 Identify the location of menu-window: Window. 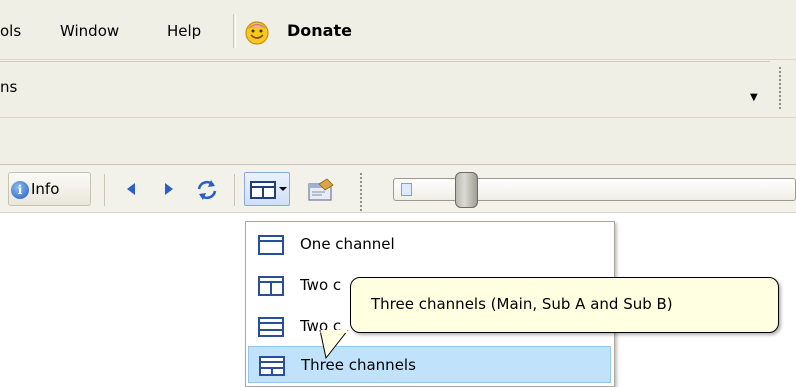
(89, 31).